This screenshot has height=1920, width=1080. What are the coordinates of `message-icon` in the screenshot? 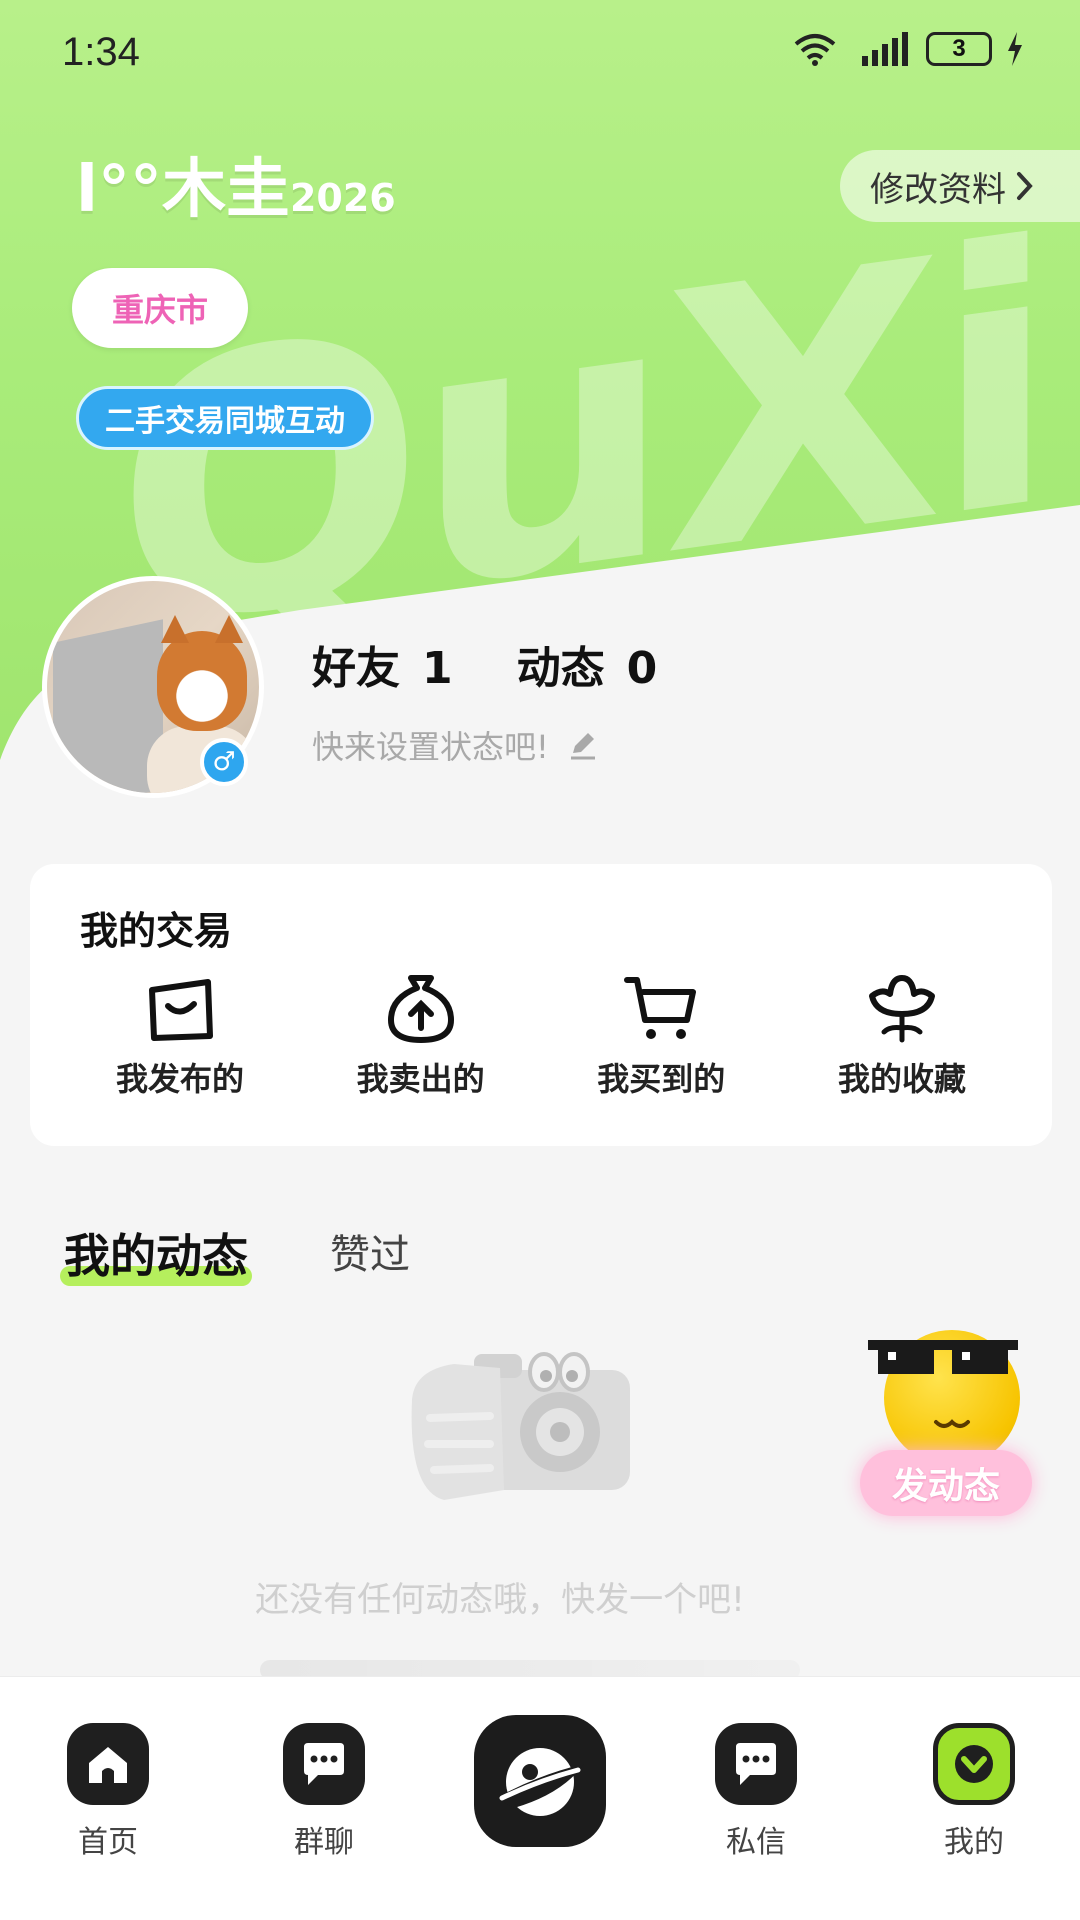 It's located at (756, 1764).